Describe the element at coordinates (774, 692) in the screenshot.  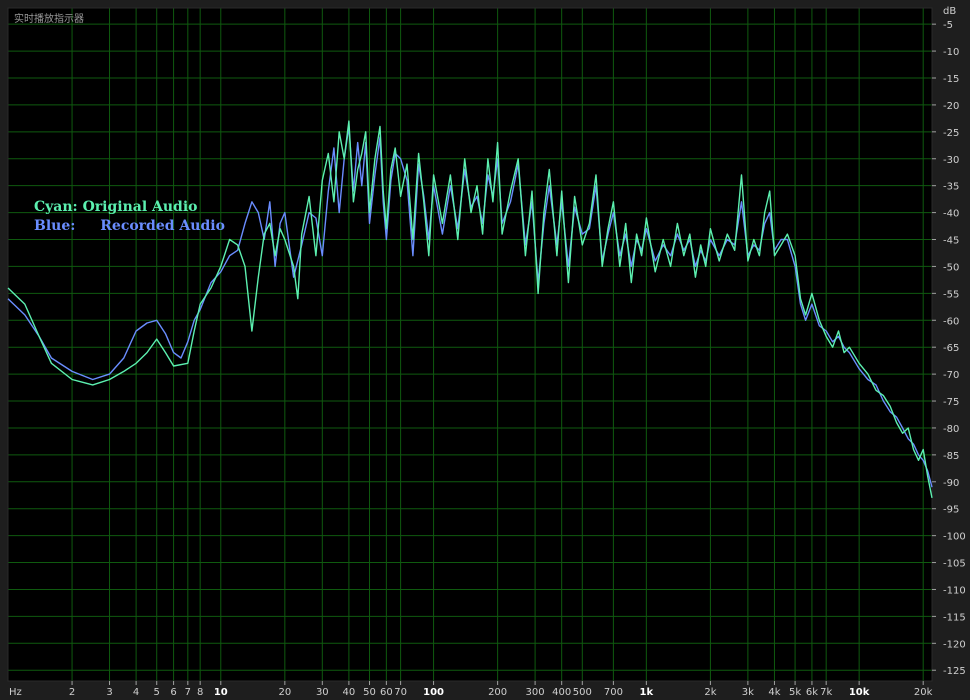
I see `x-tick-label: 4k` at that location.